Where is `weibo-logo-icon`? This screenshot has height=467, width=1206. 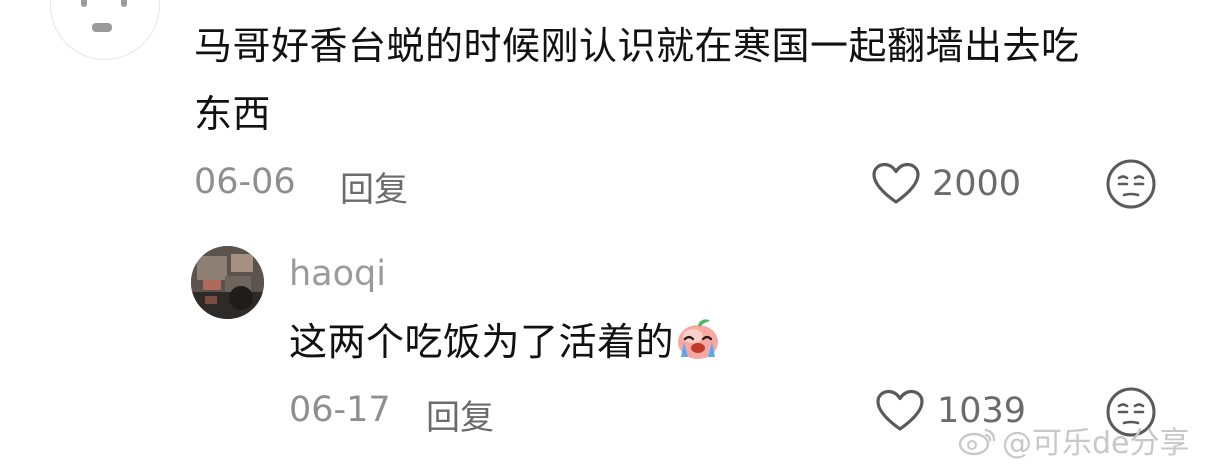
weibo-logo-icon is located at coordinates (978, 440).